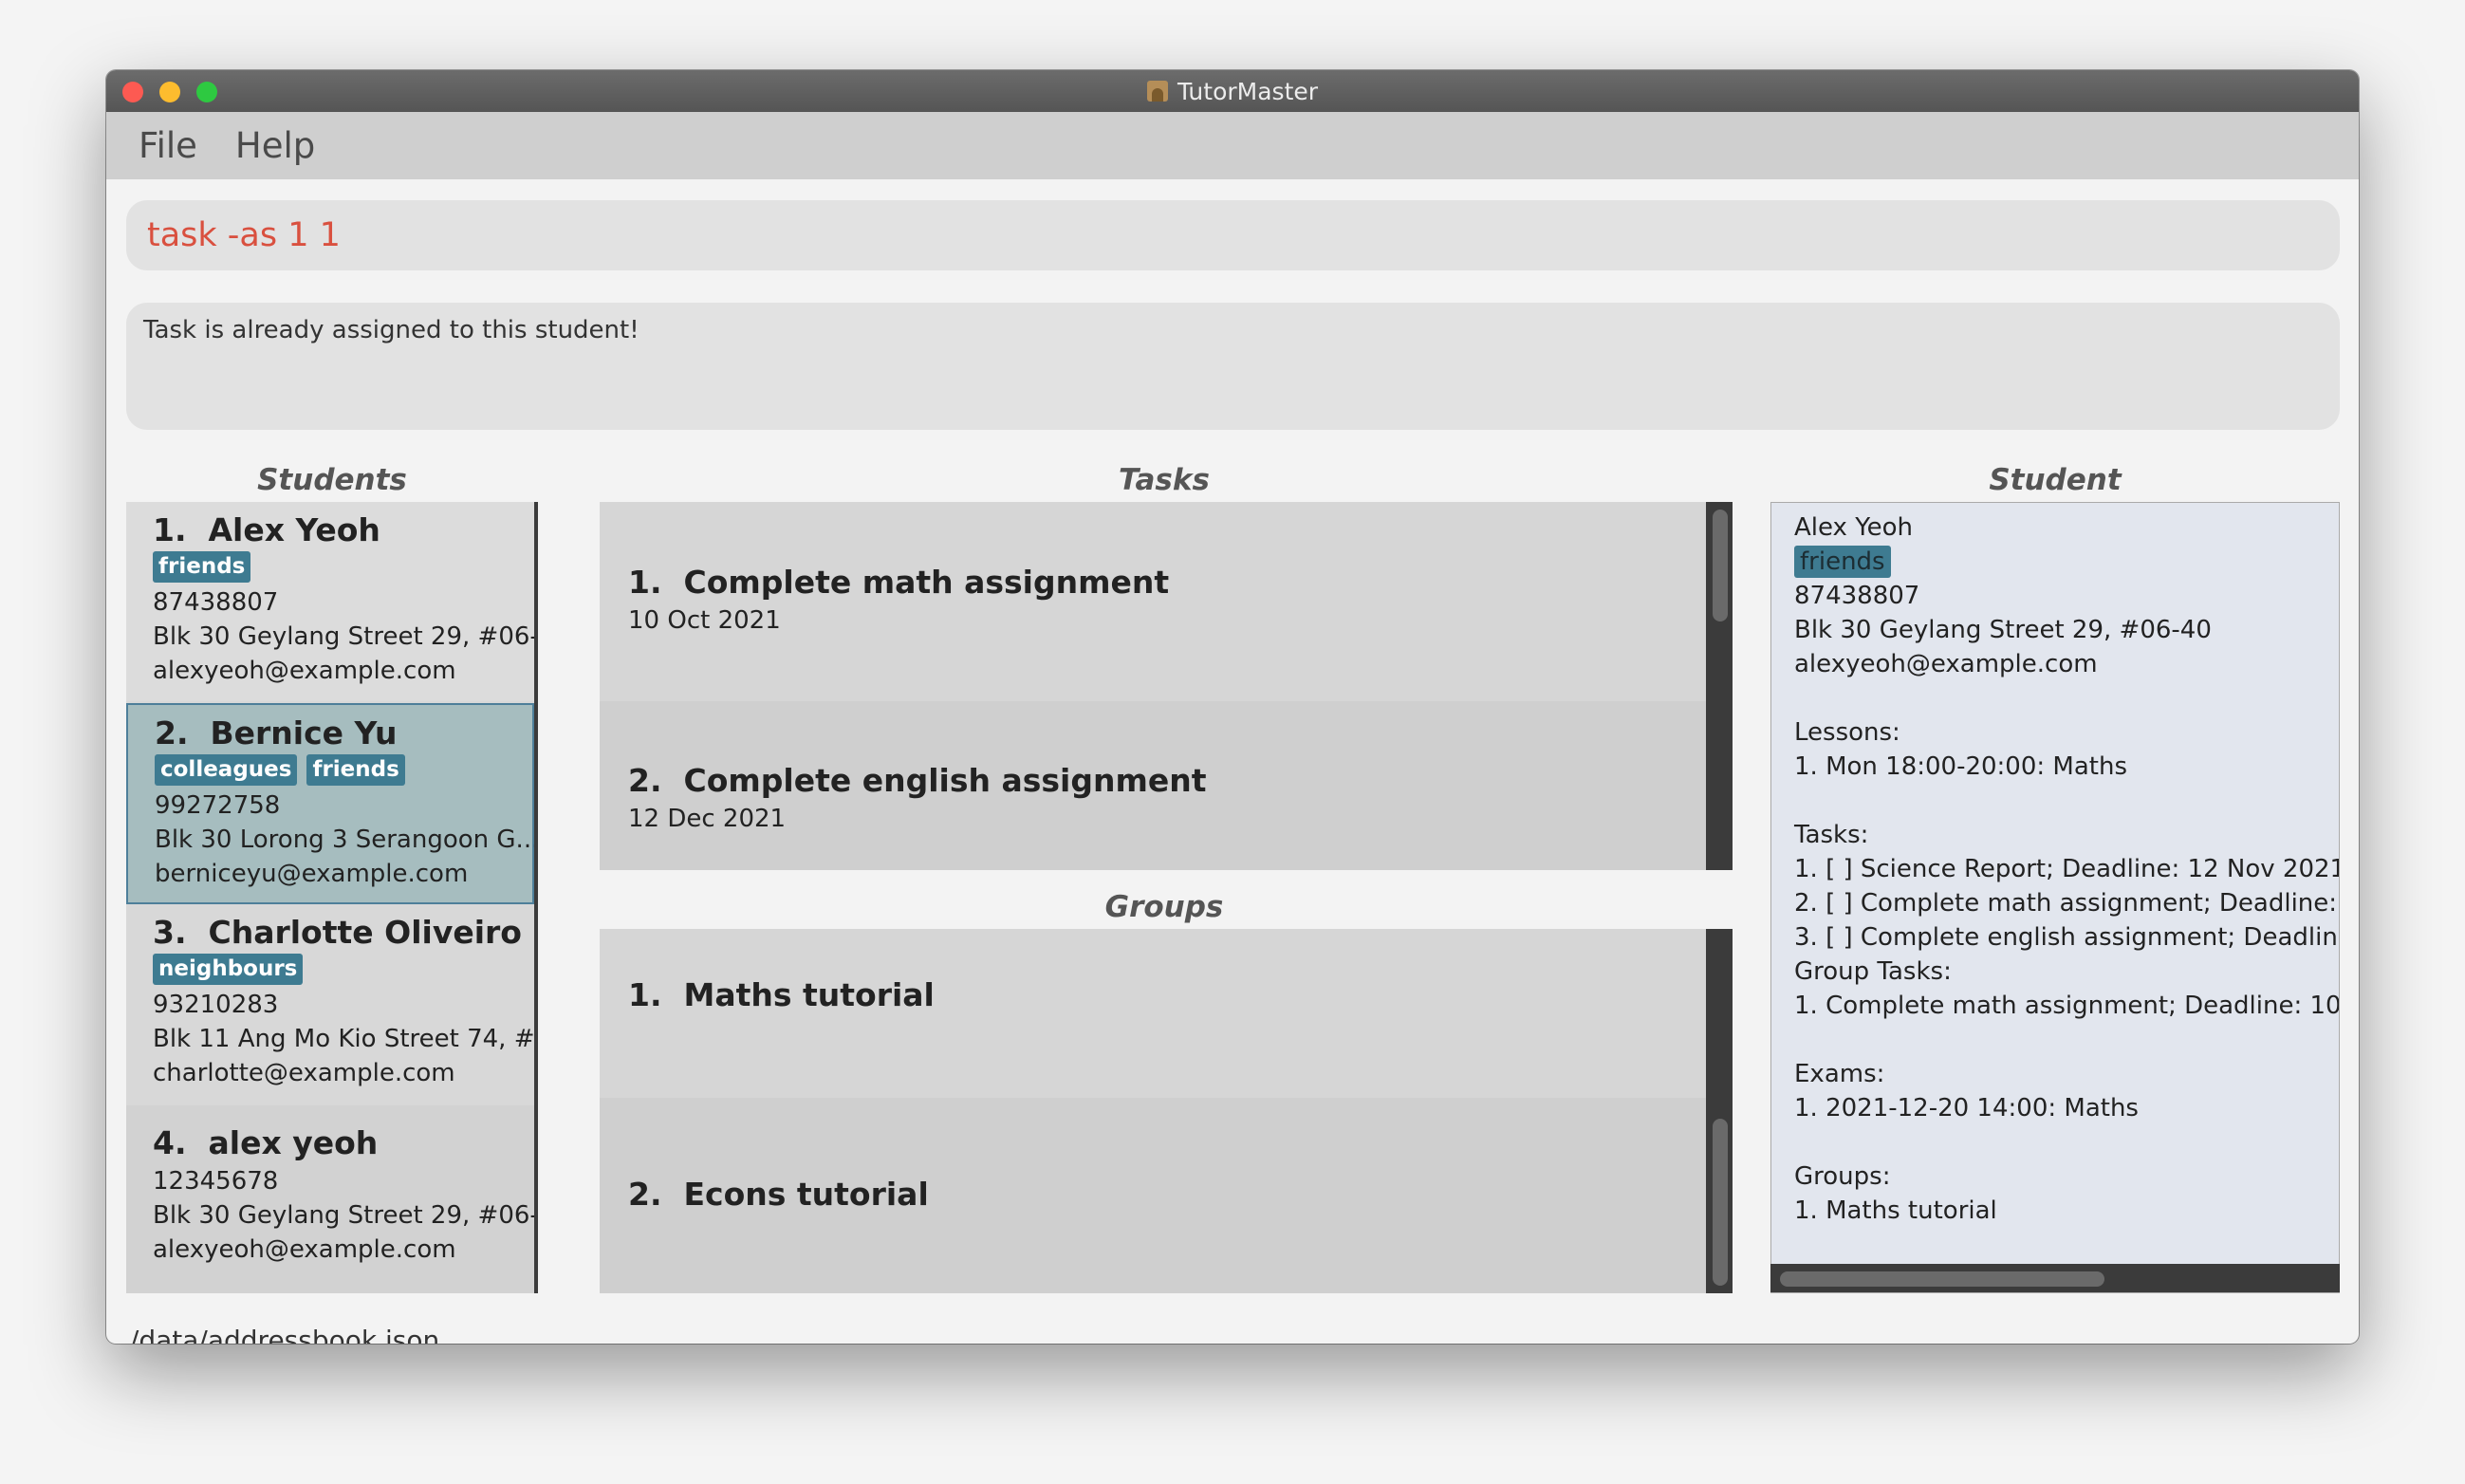  Describe the element at coordinates (704, 621) in the screenshot. I see `task-date: 10 Oct 2021` at that location.